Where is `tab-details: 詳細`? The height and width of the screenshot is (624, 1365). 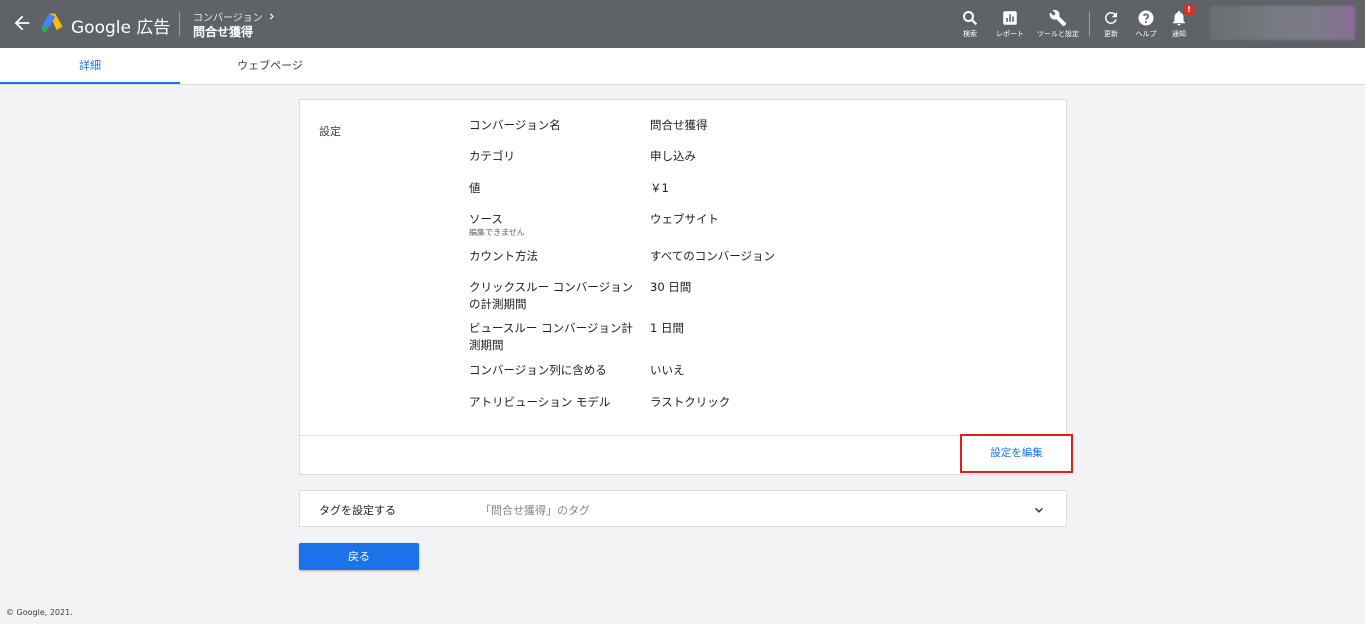 tab-details: 詳細 is located at coordinates (90, 66).